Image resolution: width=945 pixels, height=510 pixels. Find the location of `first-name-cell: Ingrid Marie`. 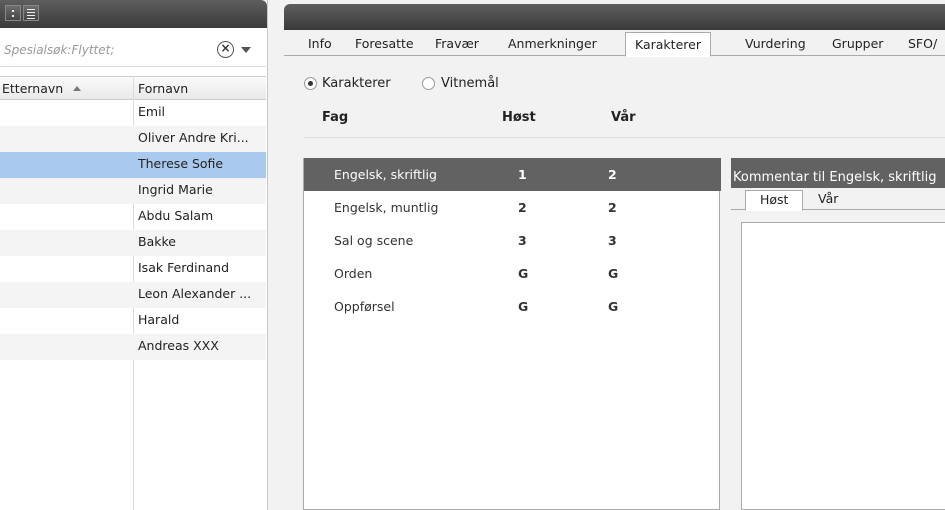

first-name-cell: Ingrid Marie is located at coordinates (175, 189).